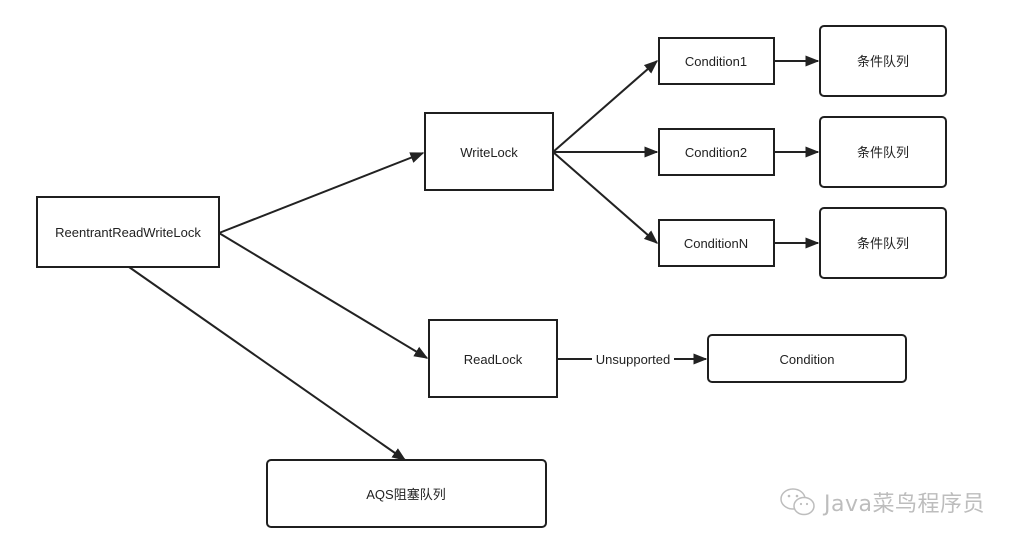  Describe the element at coordinates (605, 106) in the screenshot. I see `edge-writelock-to-cond1` at that location.